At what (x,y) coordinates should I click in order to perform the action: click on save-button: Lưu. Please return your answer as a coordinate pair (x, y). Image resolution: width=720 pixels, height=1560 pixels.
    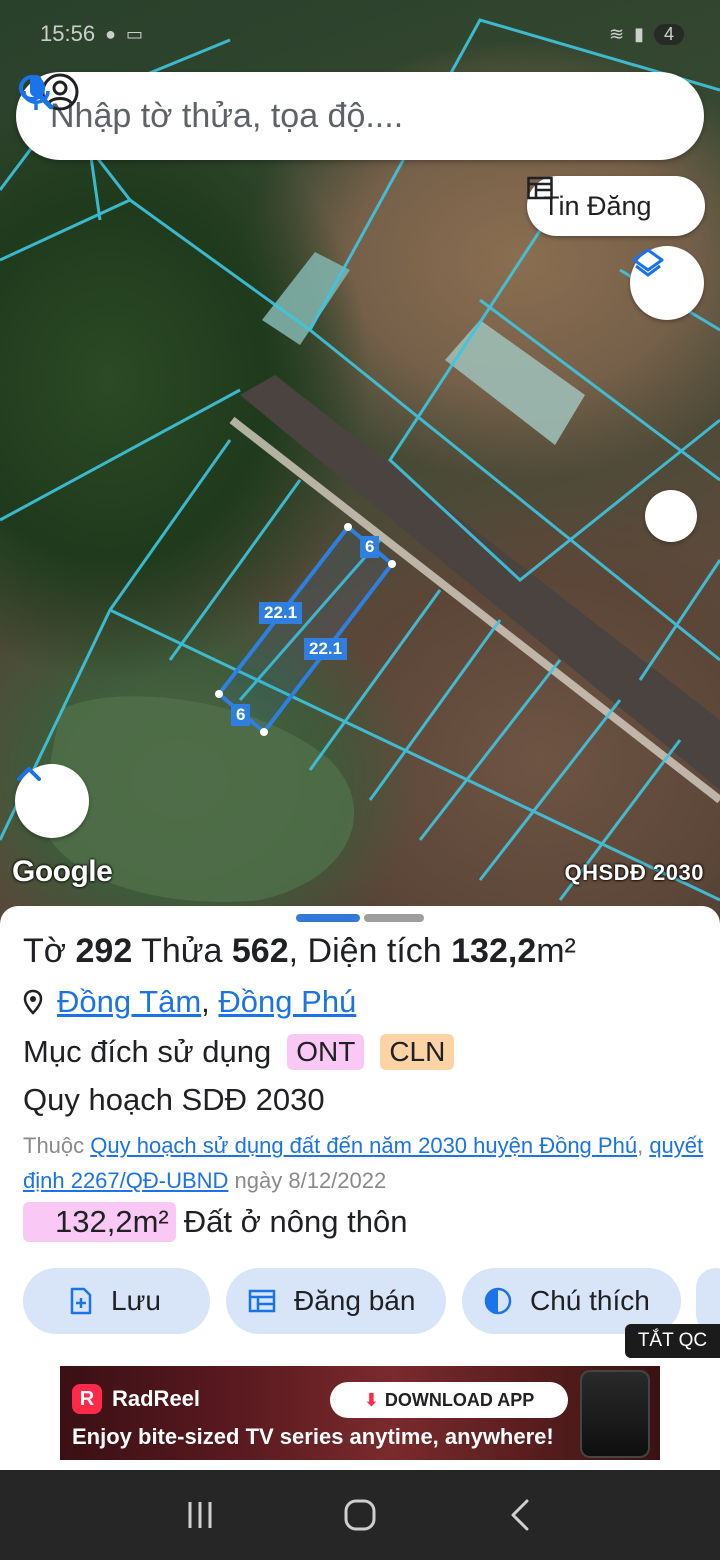
    Looking at the image, I should click on (116, 1301).